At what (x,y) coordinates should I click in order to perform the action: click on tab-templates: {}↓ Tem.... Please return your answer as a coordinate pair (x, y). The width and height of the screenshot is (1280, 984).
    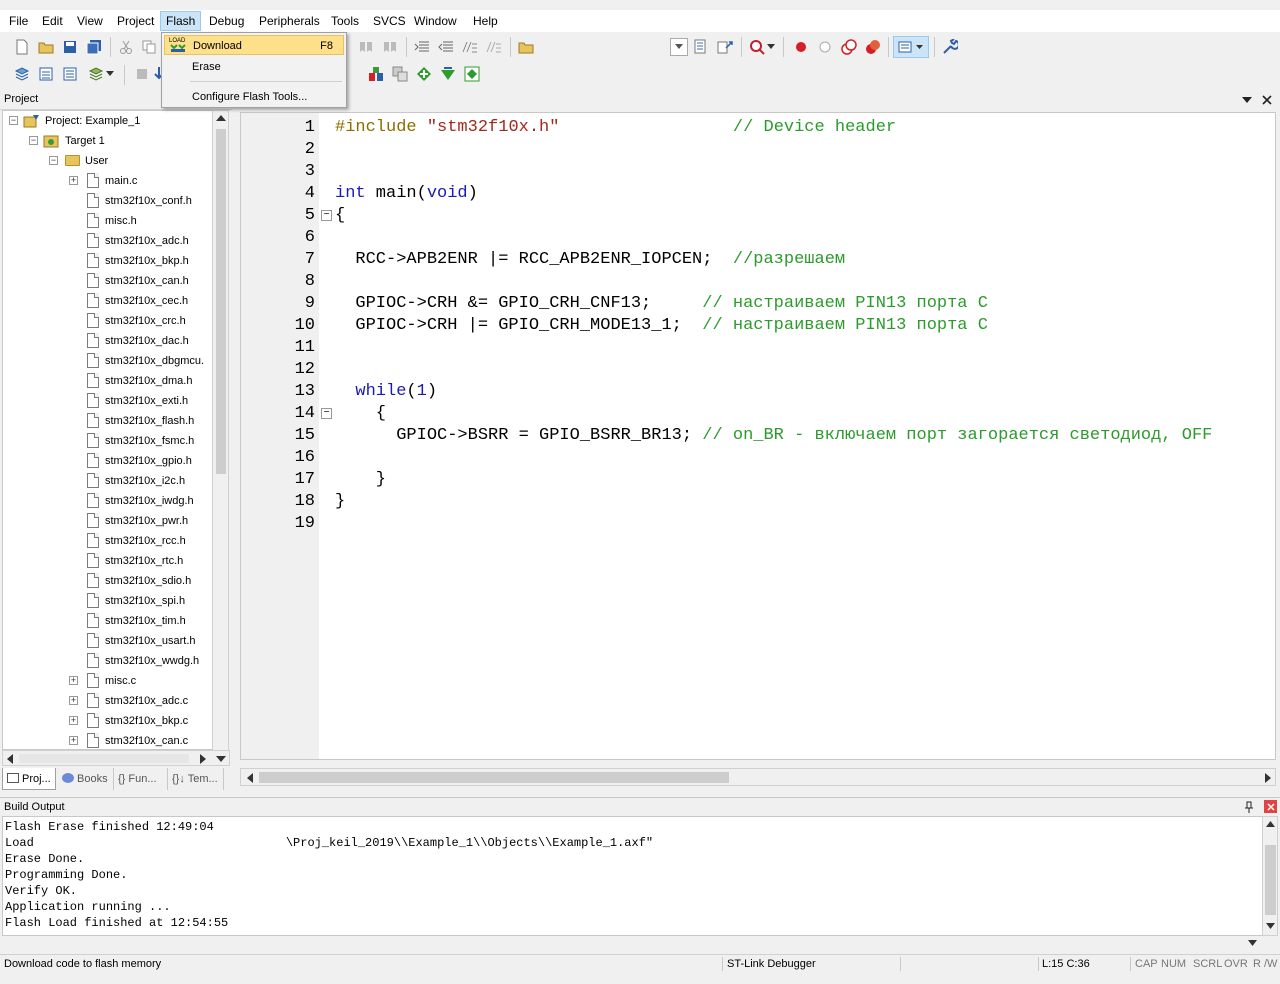
    Looking at the image, I should click on (196, 779).